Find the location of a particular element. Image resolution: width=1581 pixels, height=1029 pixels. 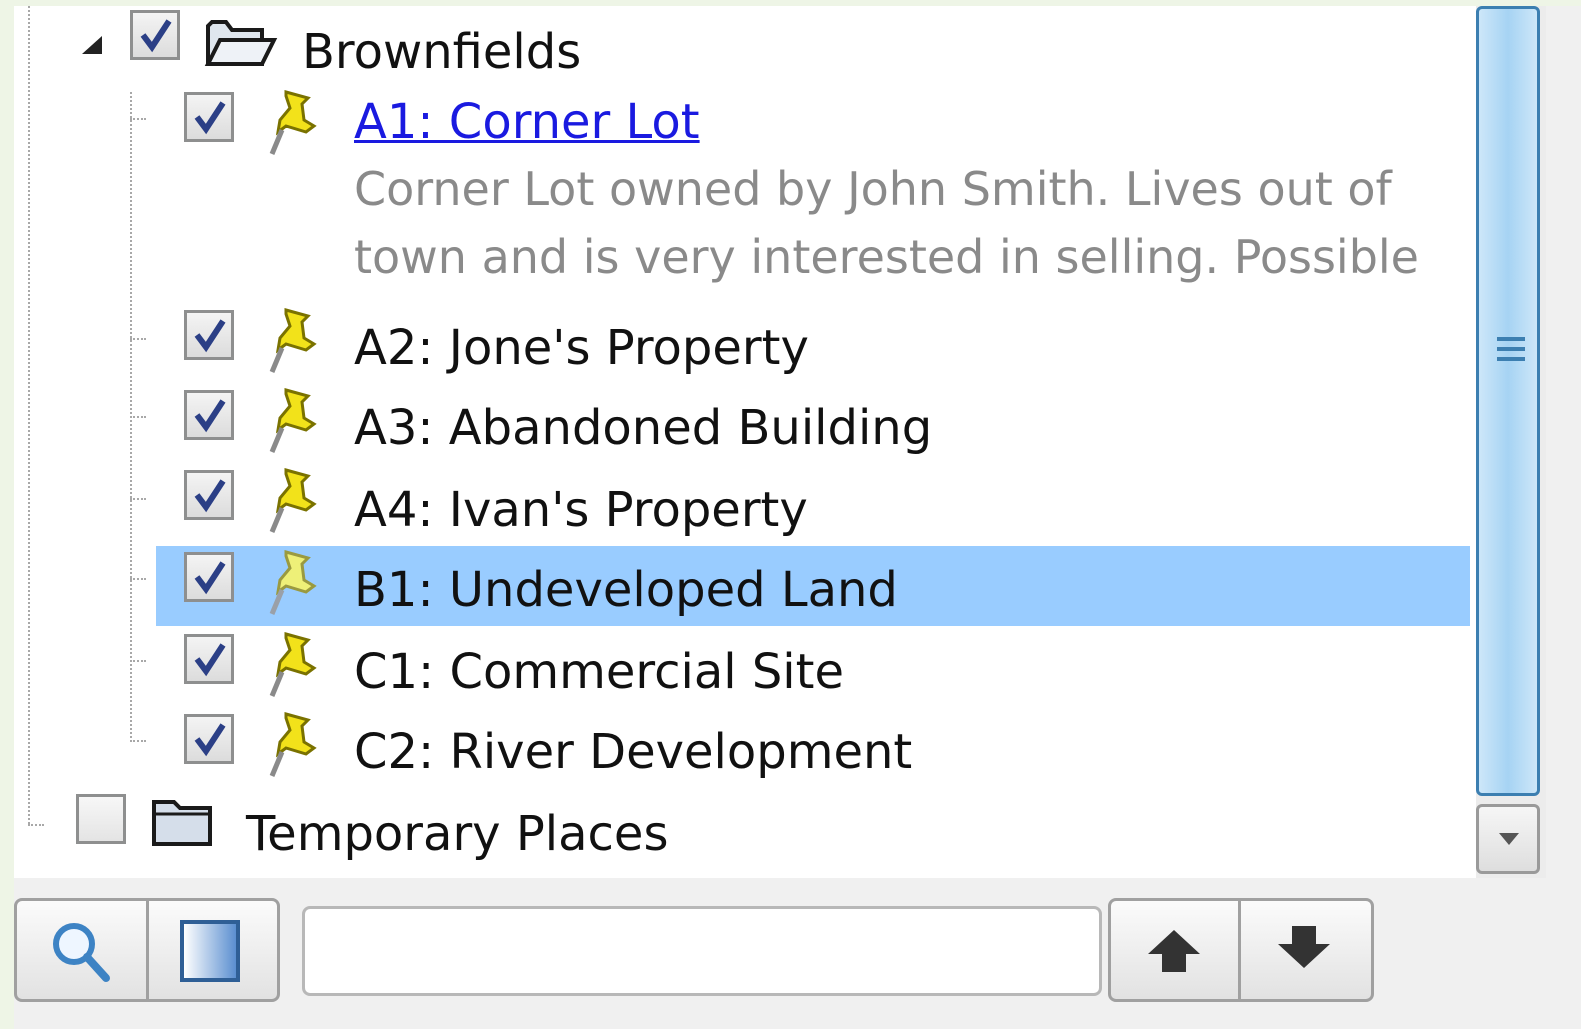

move-up-button is located at coordinates (1174, 950).